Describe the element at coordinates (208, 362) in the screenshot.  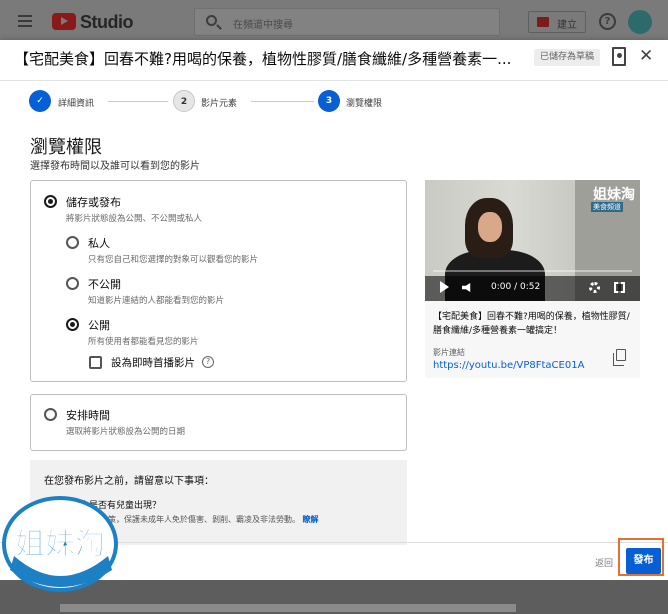
I see `premiere-help-icon: ?` at that location.